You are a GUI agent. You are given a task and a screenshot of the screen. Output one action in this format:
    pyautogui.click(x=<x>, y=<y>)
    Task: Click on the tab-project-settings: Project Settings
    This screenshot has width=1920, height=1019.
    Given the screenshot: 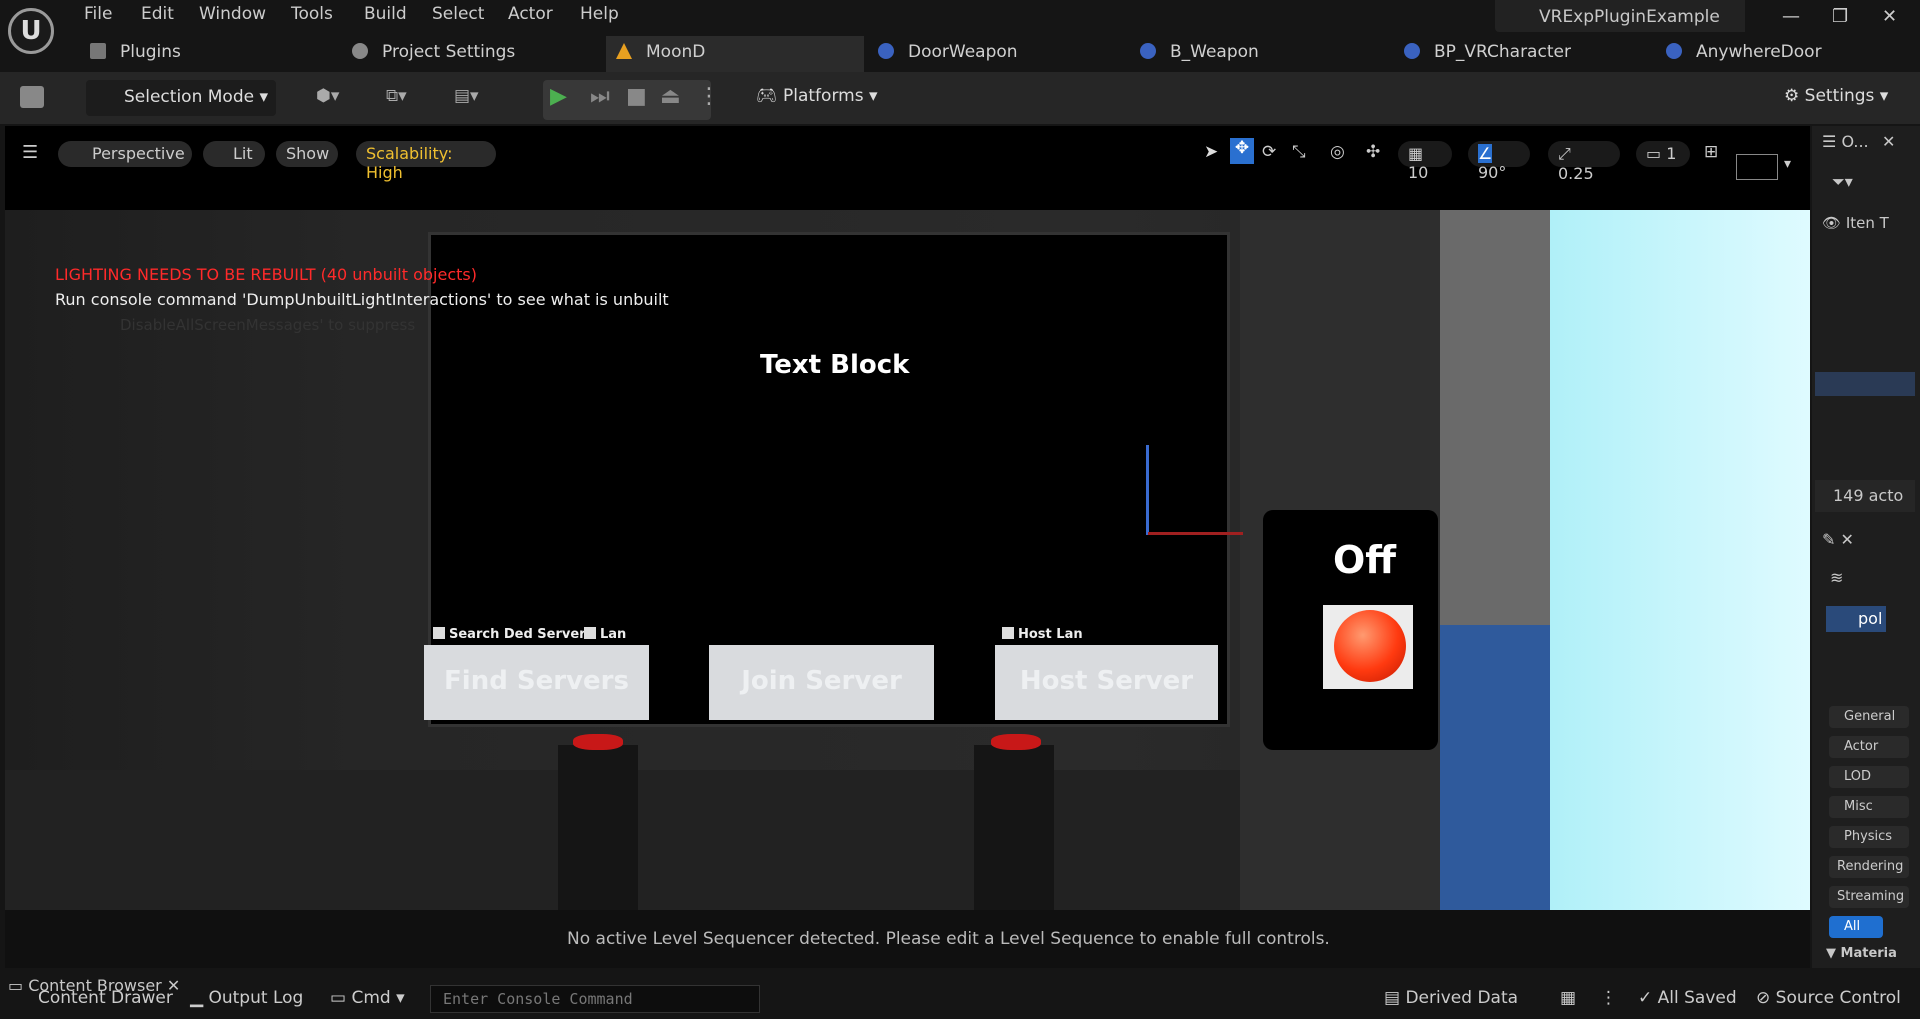 What is the action you would take?
    pyautogui.click(x=477, y=54)
    